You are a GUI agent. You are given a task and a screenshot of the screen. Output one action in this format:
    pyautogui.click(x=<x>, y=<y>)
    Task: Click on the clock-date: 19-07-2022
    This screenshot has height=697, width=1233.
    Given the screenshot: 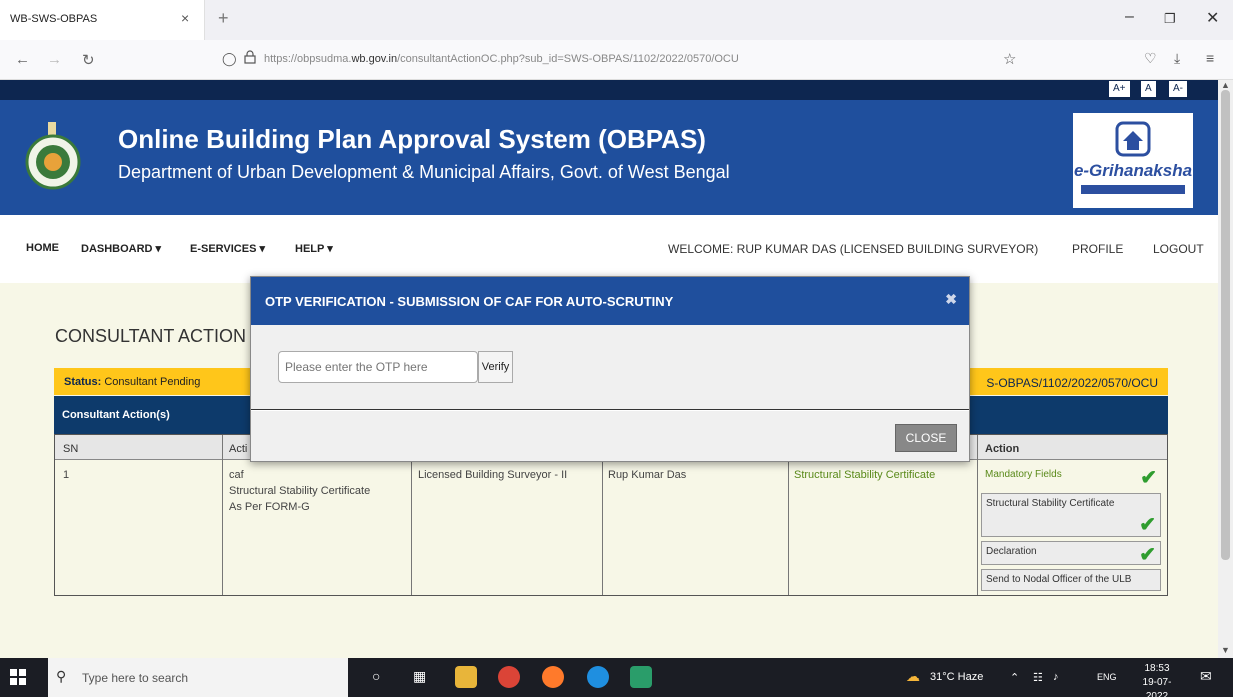 What is the action you would take?
    pyautogui.click(x=1157, y=687)
    